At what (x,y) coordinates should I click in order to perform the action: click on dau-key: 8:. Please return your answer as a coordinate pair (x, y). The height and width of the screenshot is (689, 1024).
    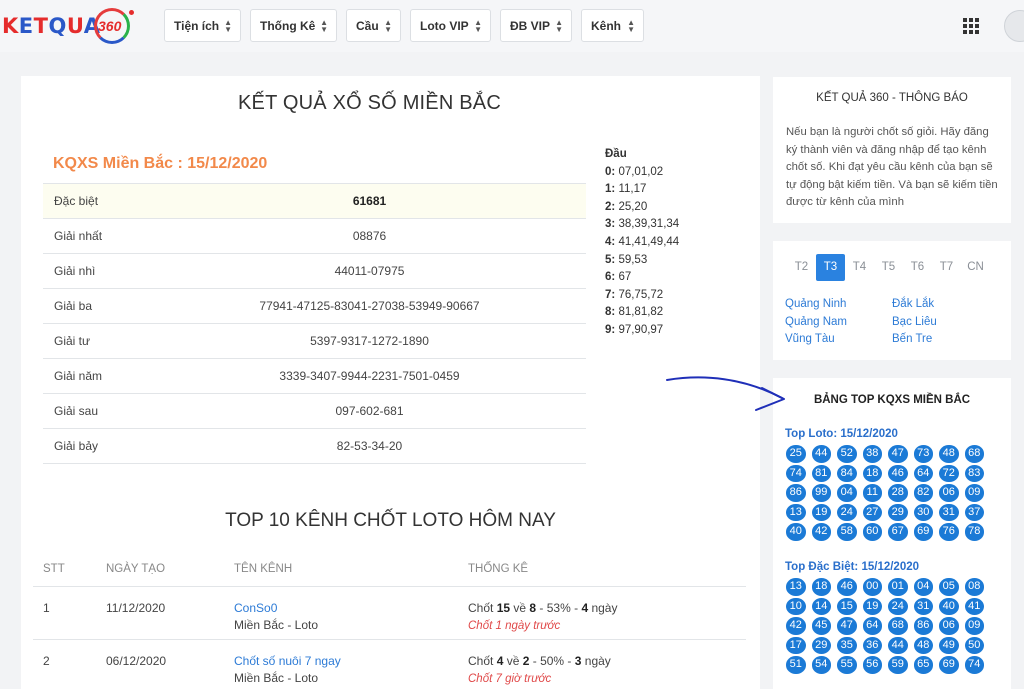
    Looking at the image, I should click on (610, 312).